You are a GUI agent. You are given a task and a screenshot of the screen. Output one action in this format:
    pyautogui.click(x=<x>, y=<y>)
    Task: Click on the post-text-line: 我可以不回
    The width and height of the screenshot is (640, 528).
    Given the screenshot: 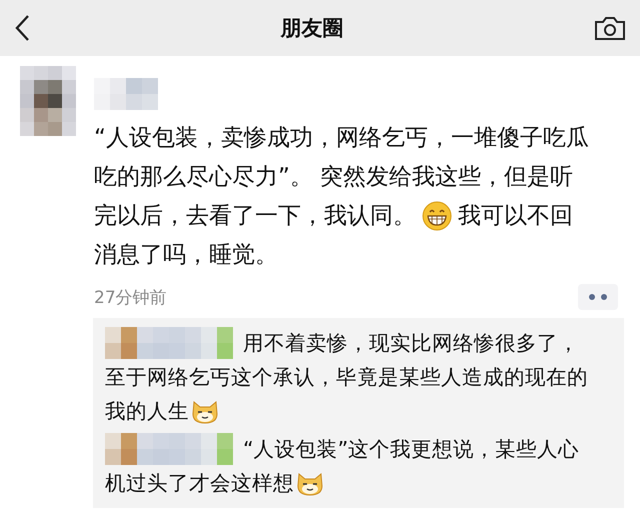 What is the action you would take?
    pyautogui.click(x=515, y=216)
    